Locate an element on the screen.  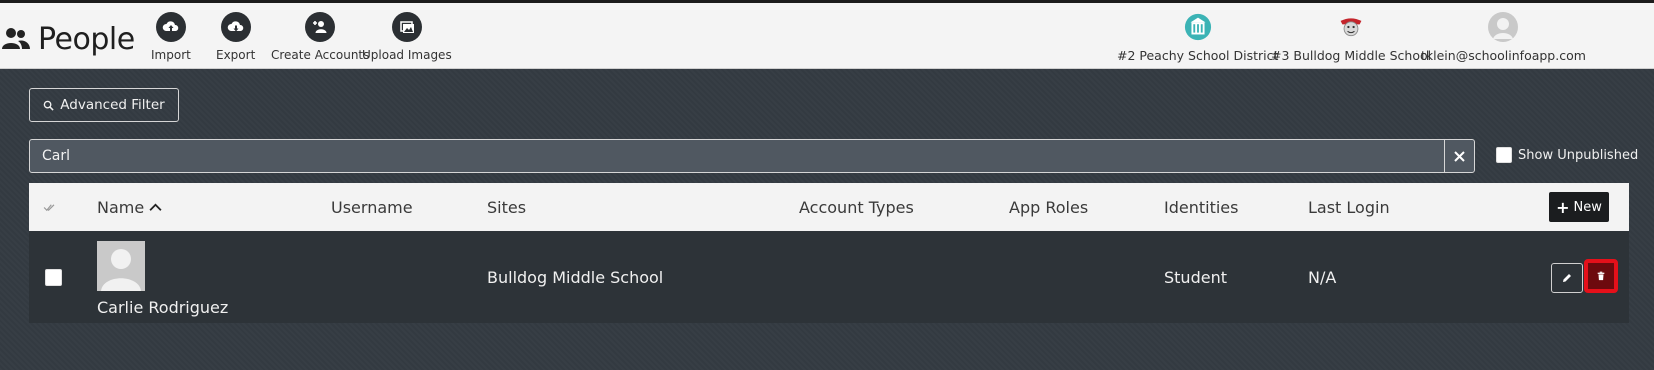
person-name: Carlie Rodriguez is located at coordinates (162, 307).